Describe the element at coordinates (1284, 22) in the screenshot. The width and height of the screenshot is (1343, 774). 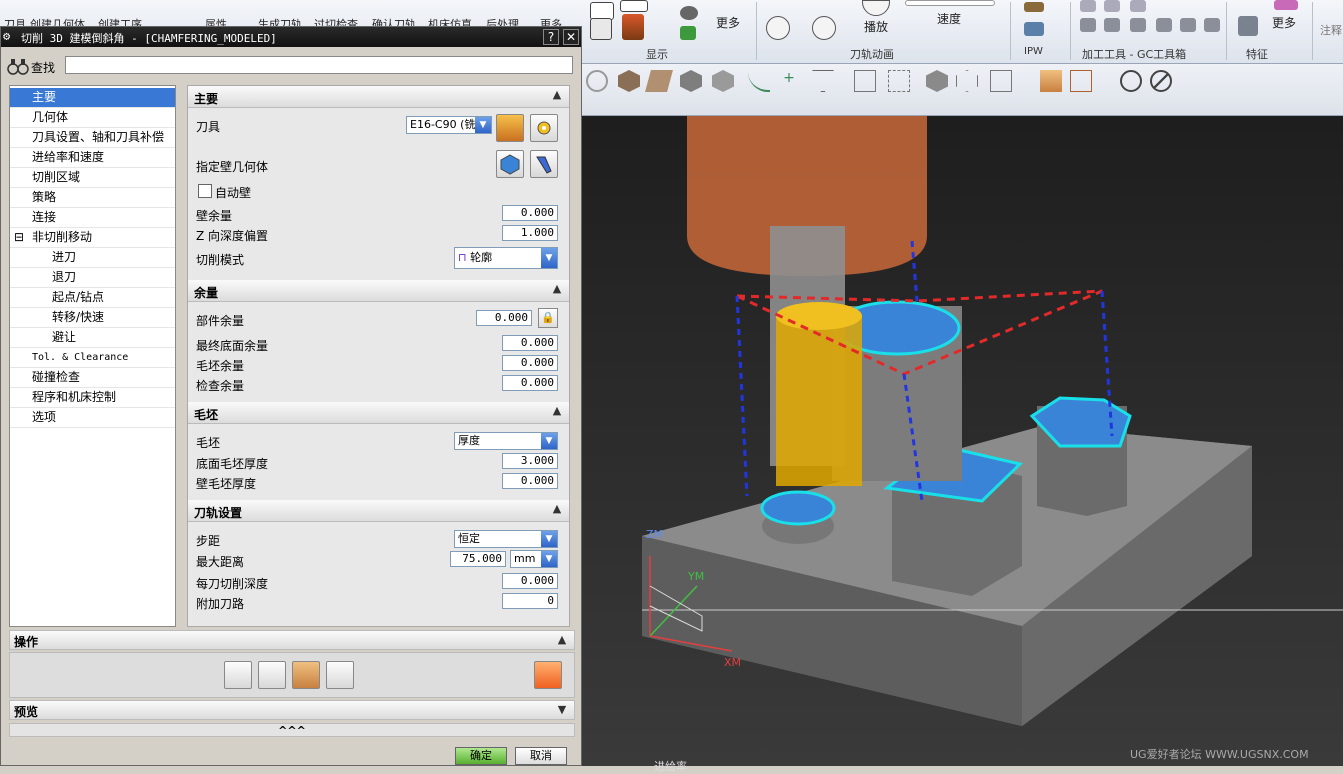
I see `feature-more-button: 更多` at that location.